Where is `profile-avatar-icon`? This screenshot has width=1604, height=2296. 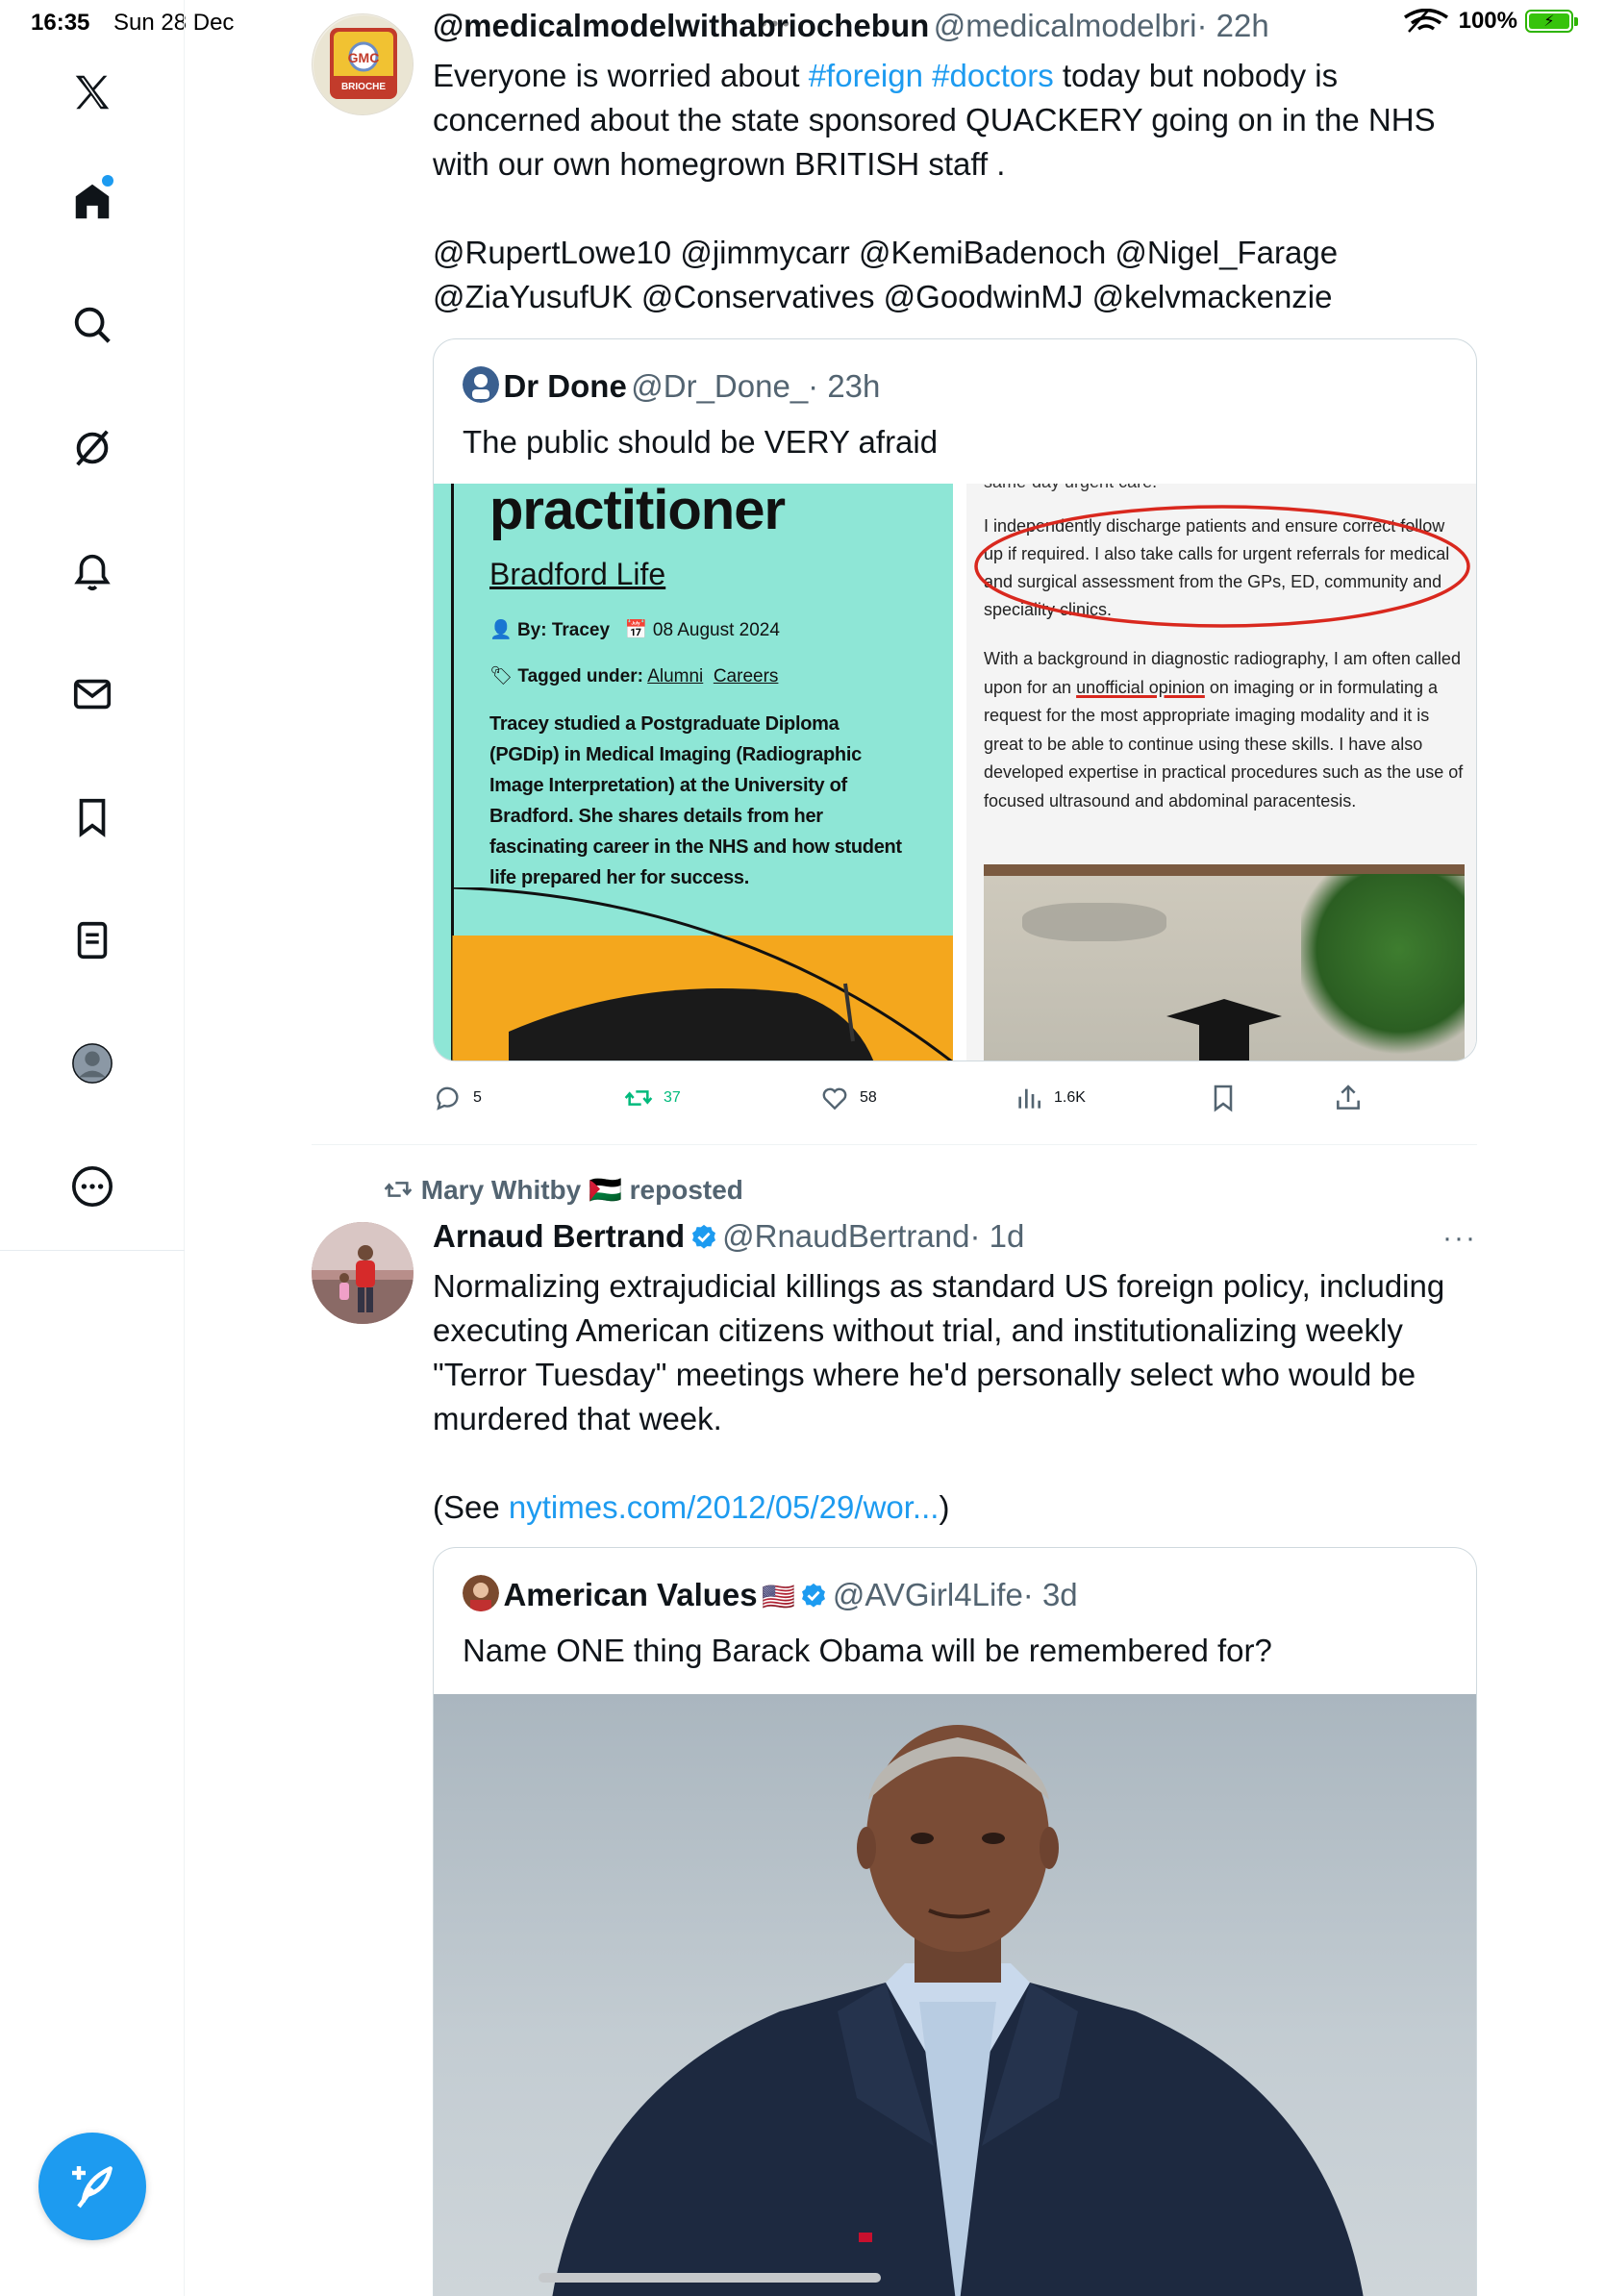 profile-avatar-icon is located at coordinates (92, 1063).